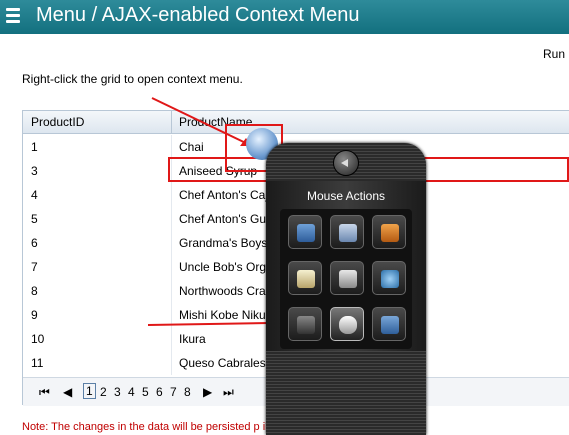 Image resolution: width=569 pixels, height=435 pixels. What do you see at coordinates (347, 232) in the screenshot?
I see `tree-list-icon` at bounding box center [347, 232].